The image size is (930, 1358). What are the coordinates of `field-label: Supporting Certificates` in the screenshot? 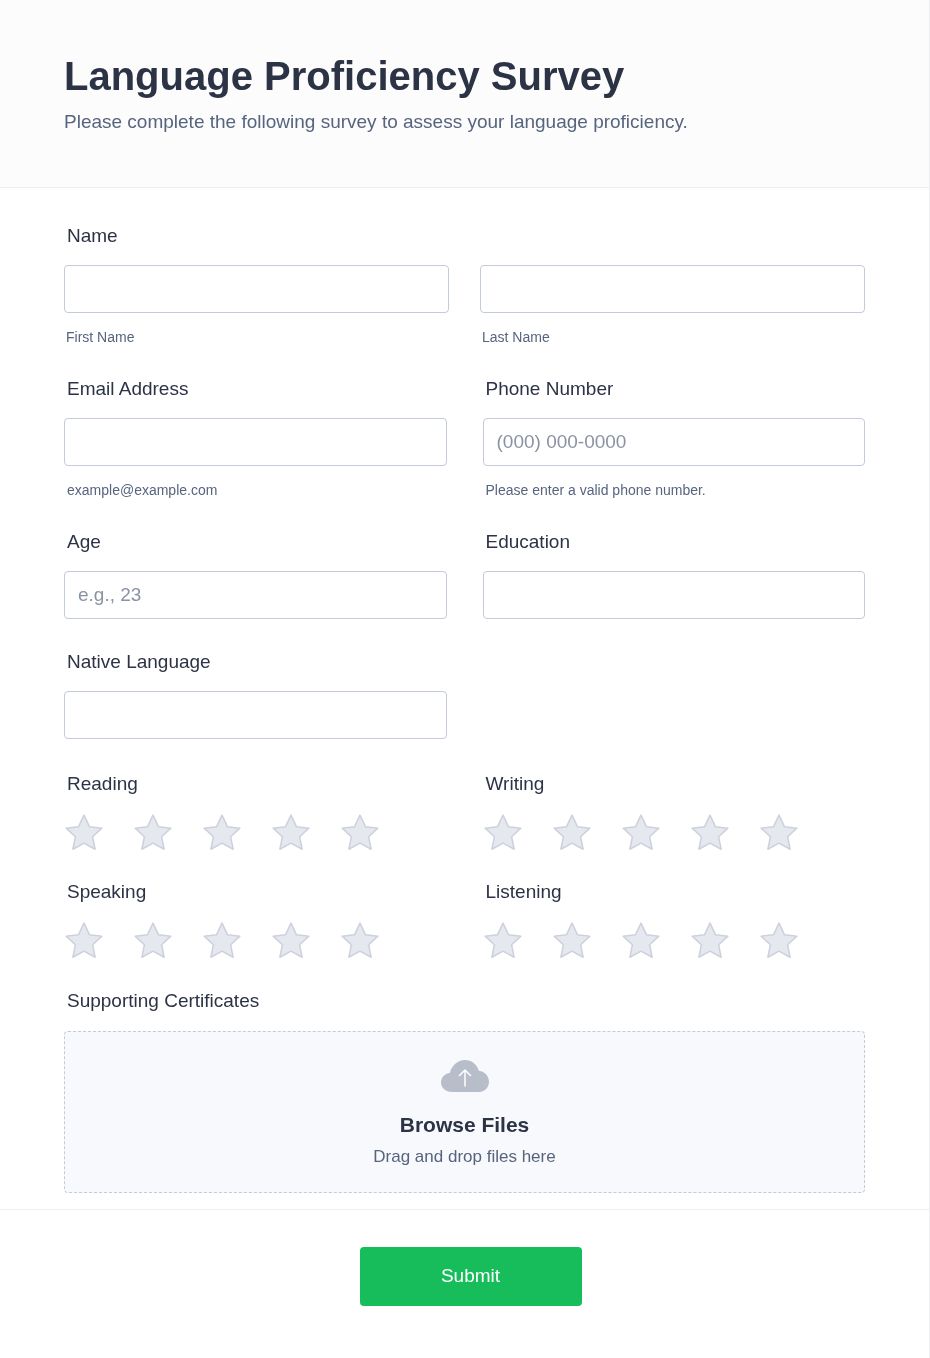 It's located at (163, 1001).